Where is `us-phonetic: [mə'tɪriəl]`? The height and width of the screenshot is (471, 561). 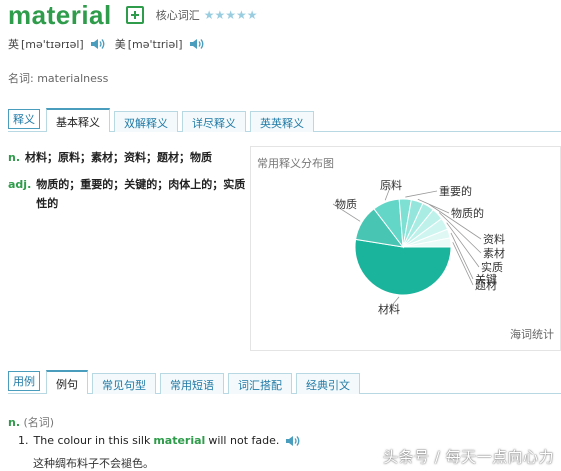 us-phonetic: [mə'tɪriəl] is located at coordinates (155, 44).